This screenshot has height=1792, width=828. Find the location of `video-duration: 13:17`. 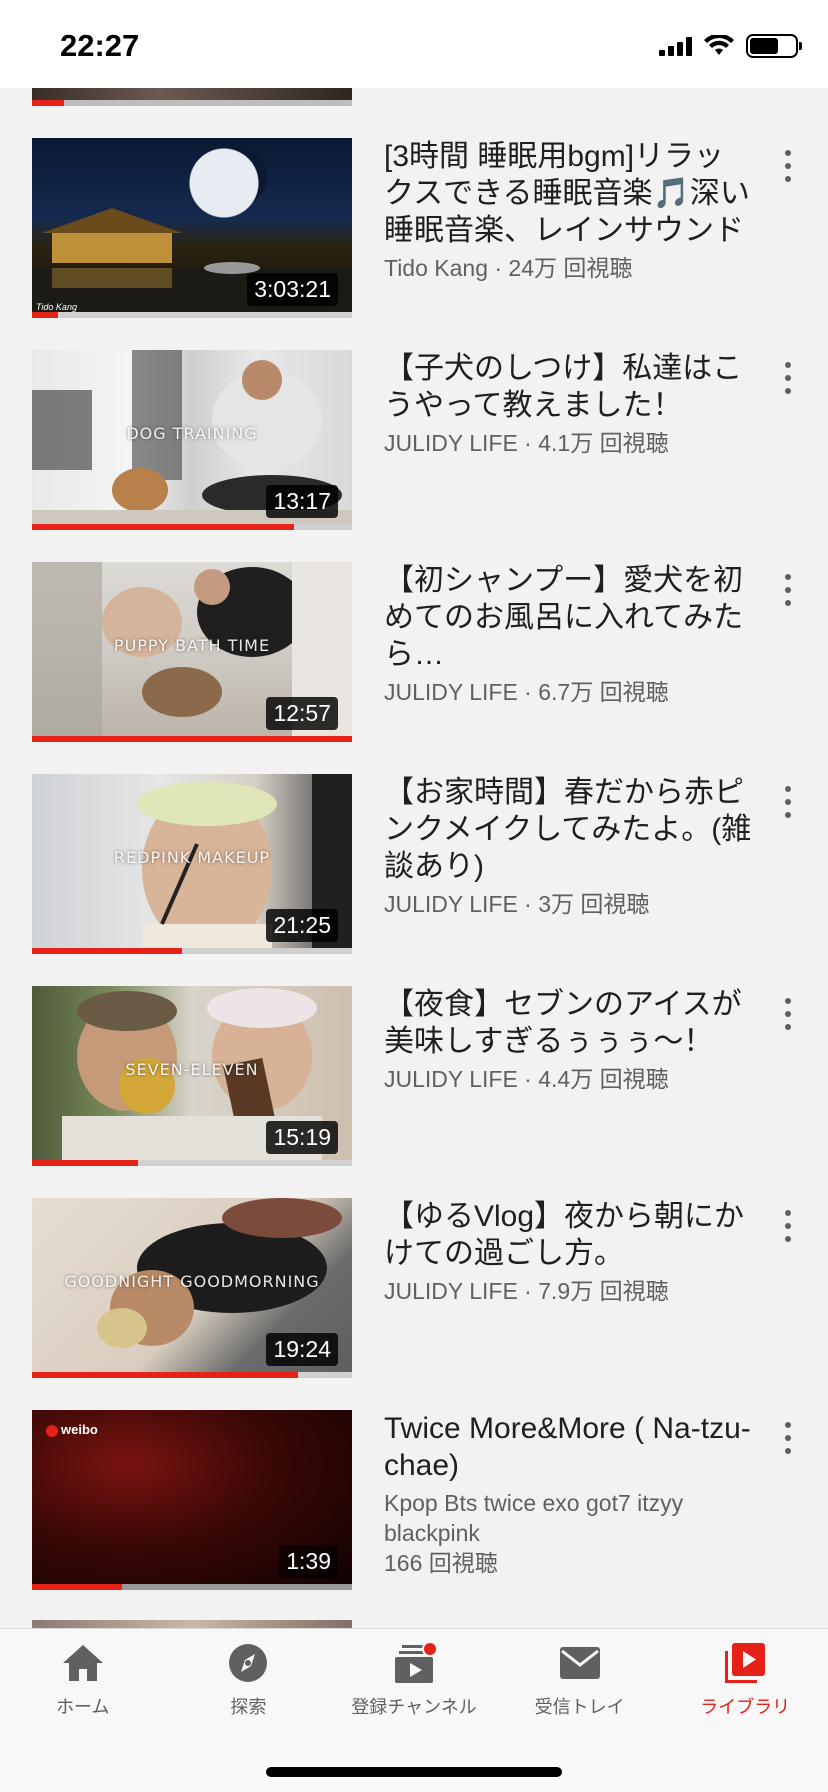

video-duration: 13:17 is located at coordinates (302, 501).